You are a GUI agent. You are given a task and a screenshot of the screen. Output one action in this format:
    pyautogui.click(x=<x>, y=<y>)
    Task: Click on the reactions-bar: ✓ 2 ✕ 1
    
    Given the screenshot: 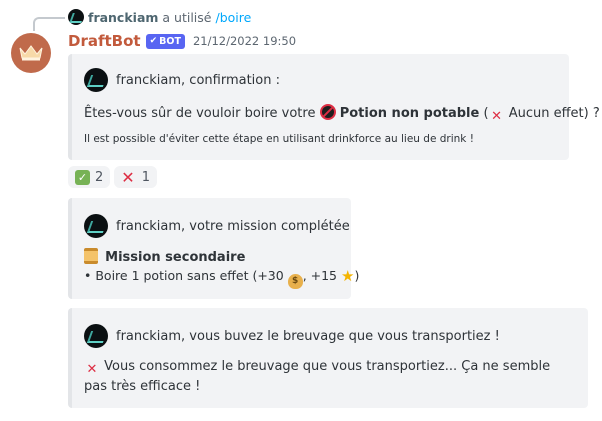 What is the action you would take?
    pyautogui.click(x=112, y=177)
    